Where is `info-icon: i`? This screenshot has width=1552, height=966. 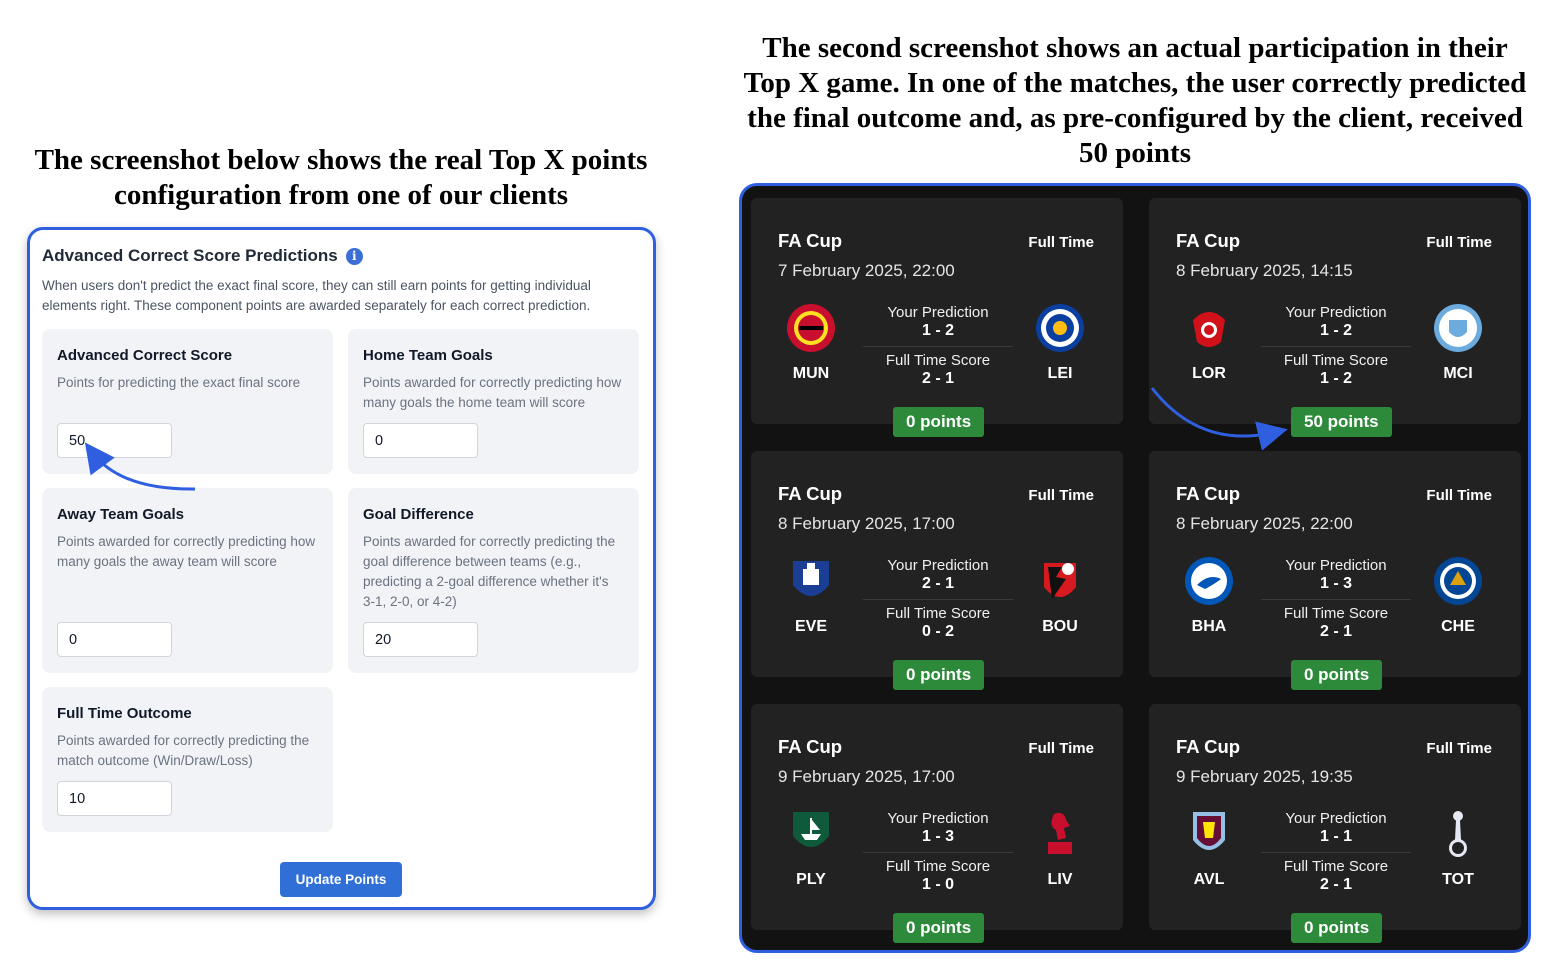 info-icon: i is located at coordinates (354, 256).